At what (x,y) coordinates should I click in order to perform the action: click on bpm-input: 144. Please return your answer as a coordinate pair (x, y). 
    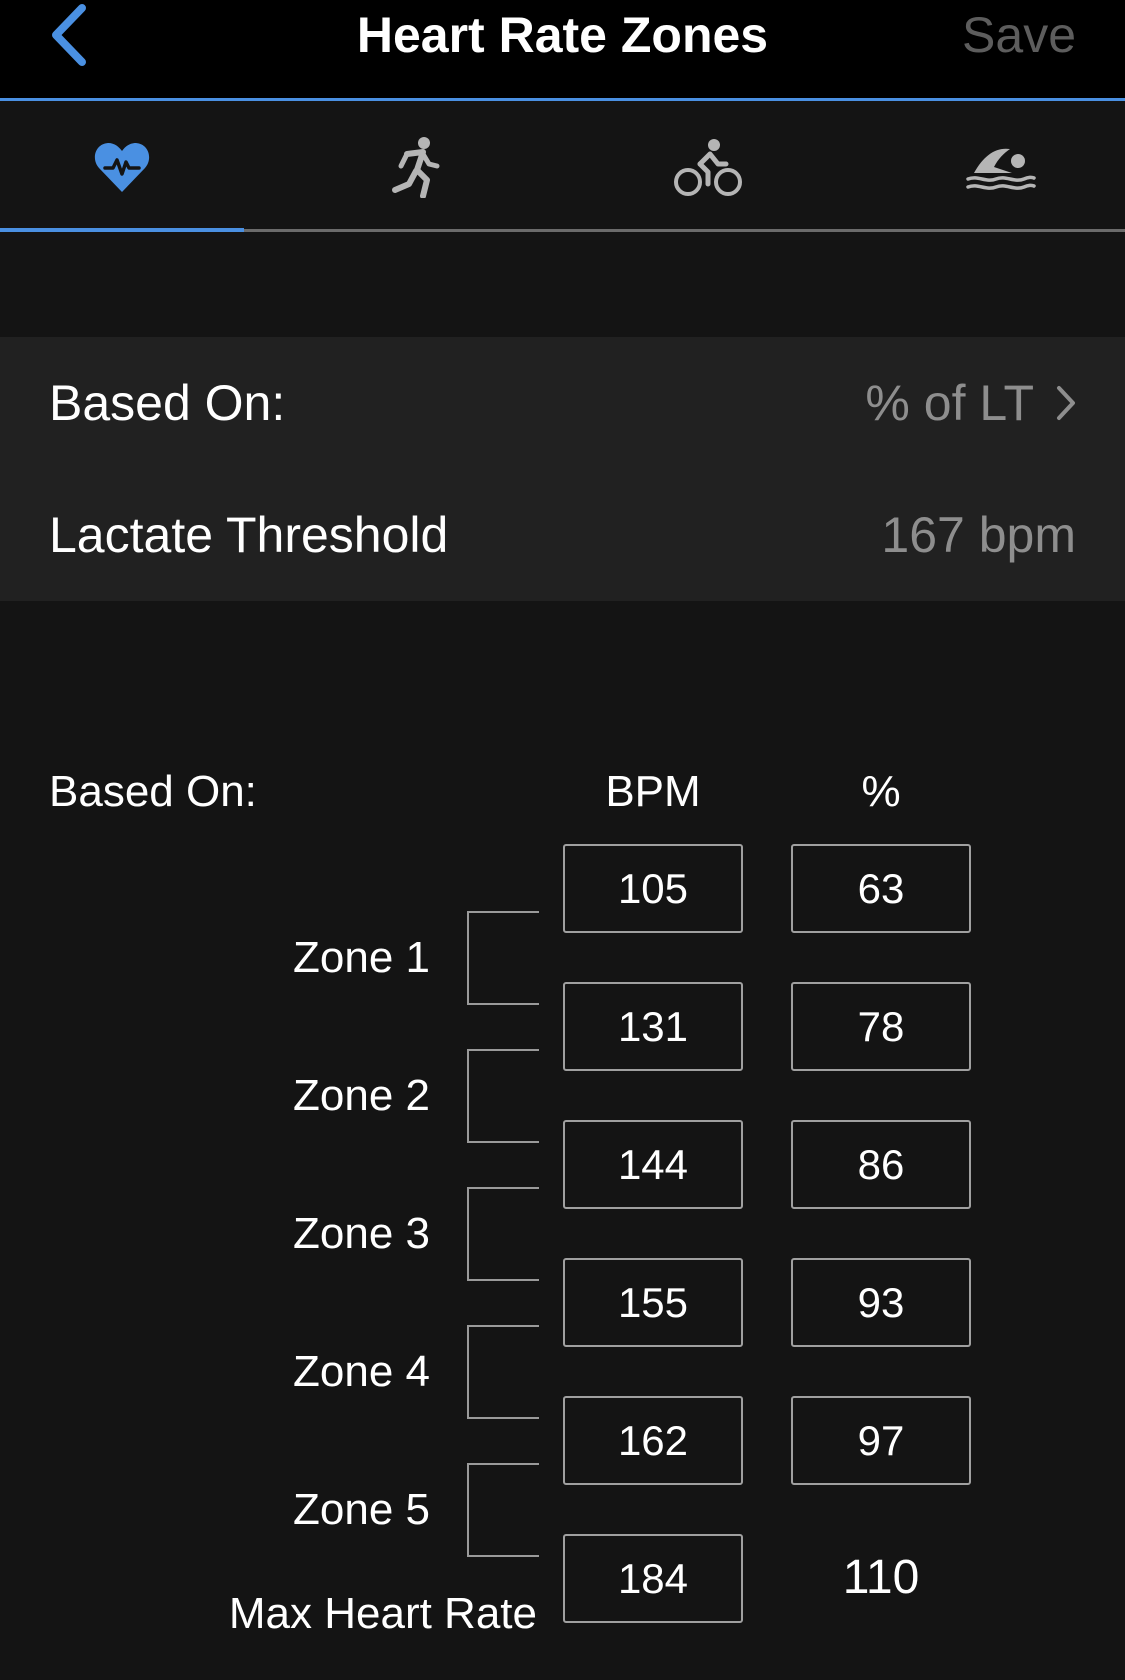
    Looking at the image, I should click on (653, 1164).